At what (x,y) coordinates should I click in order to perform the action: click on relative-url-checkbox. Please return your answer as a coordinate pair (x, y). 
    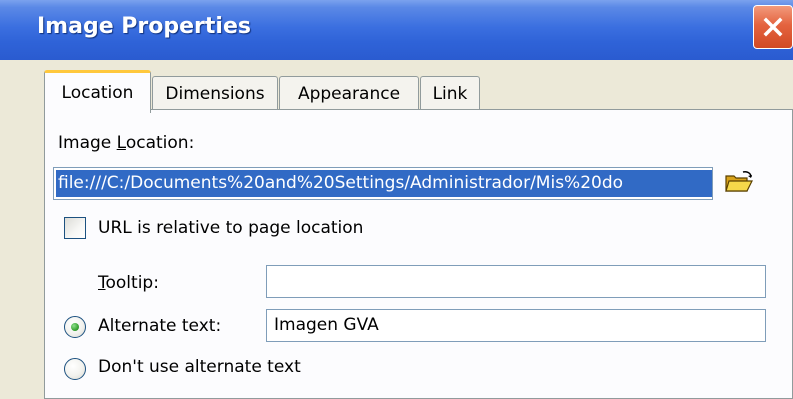
    Looking at the image, I should click on (75, 228).